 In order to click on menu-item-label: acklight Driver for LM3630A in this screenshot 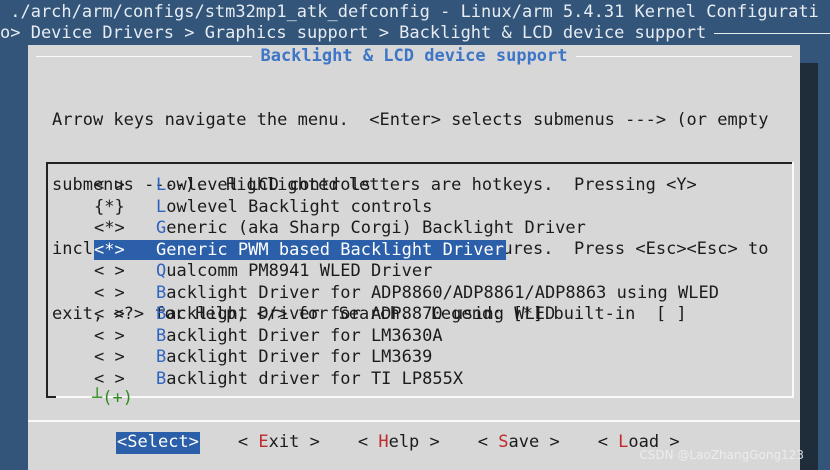, I will do `click(304, 335)`.